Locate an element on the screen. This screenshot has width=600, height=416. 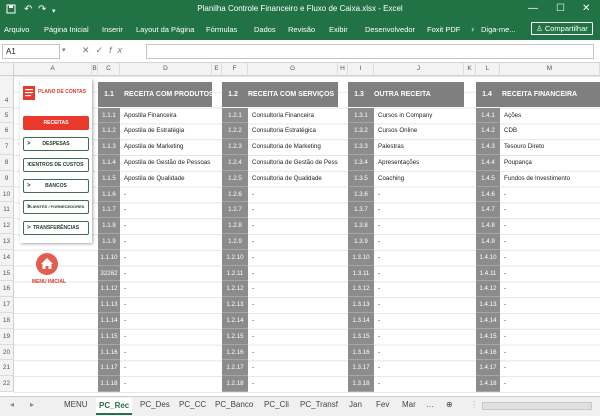
row-header: 4 is located at coordinates (7, 92).